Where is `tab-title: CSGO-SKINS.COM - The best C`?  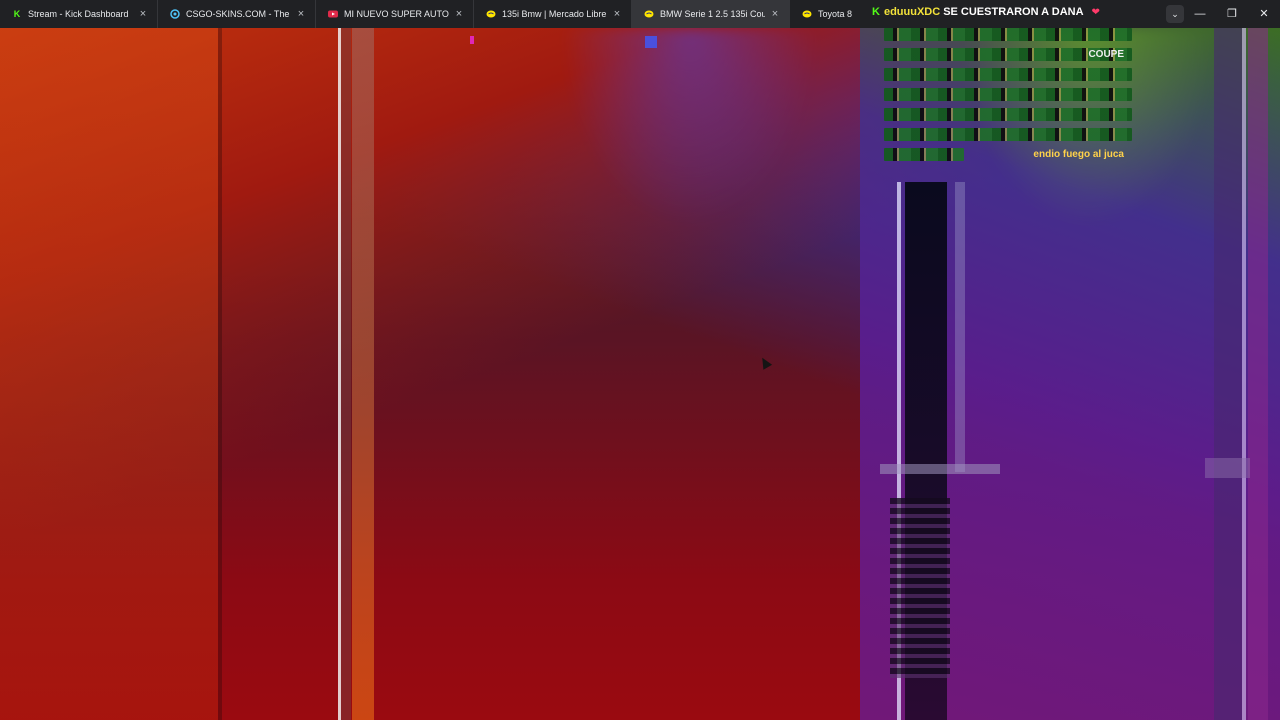 tab-title: CSGO-SKINS.COM - The best C is located at coordinates (238, 14).